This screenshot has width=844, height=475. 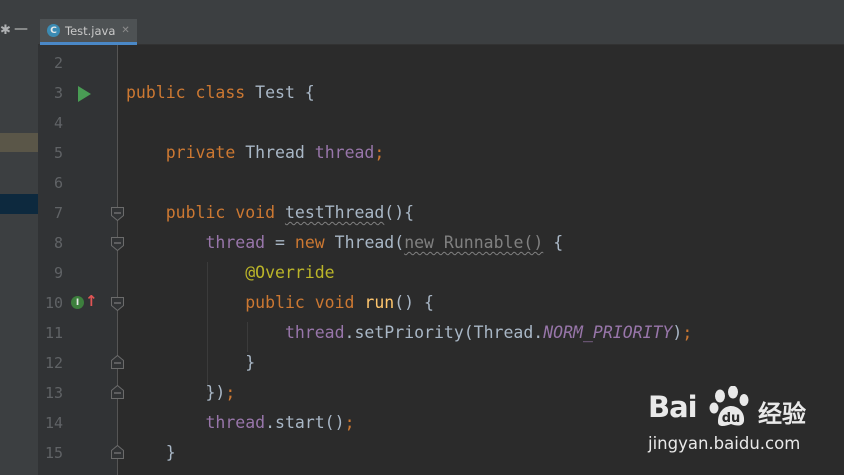 What do you see at coordinates (58, 213) in the screenshot?
I see `line-number: 7` at bounding box center [58, 213].